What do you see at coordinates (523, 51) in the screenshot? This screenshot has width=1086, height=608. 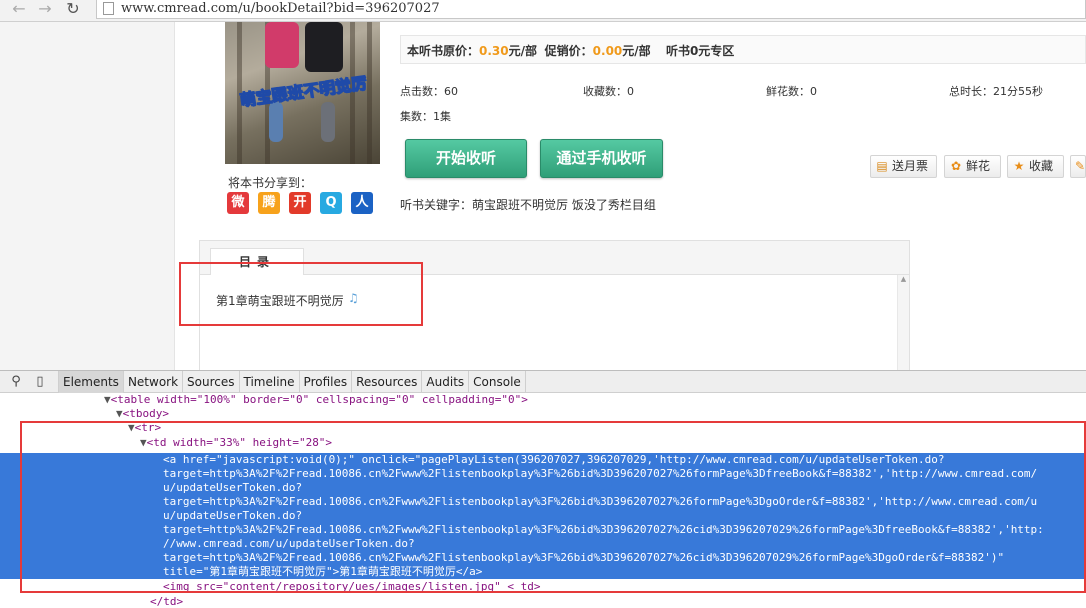 I see `price-unit: 元/部` at bounding box center [523, 51].